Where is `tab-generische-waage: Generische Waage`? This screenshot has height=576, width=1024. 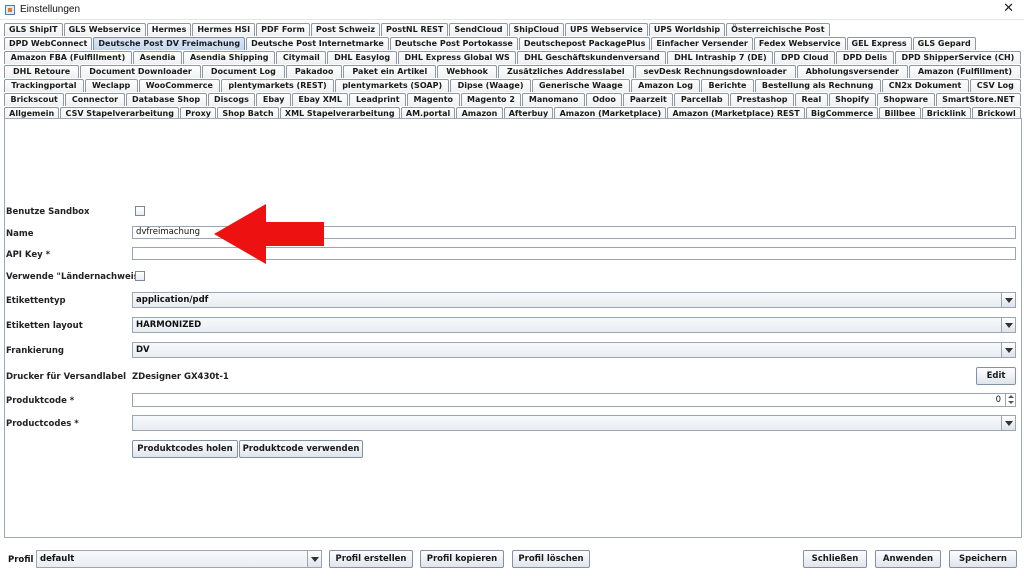 tab-generische-waage: Generische Waage is located at coordinates (580, 85).